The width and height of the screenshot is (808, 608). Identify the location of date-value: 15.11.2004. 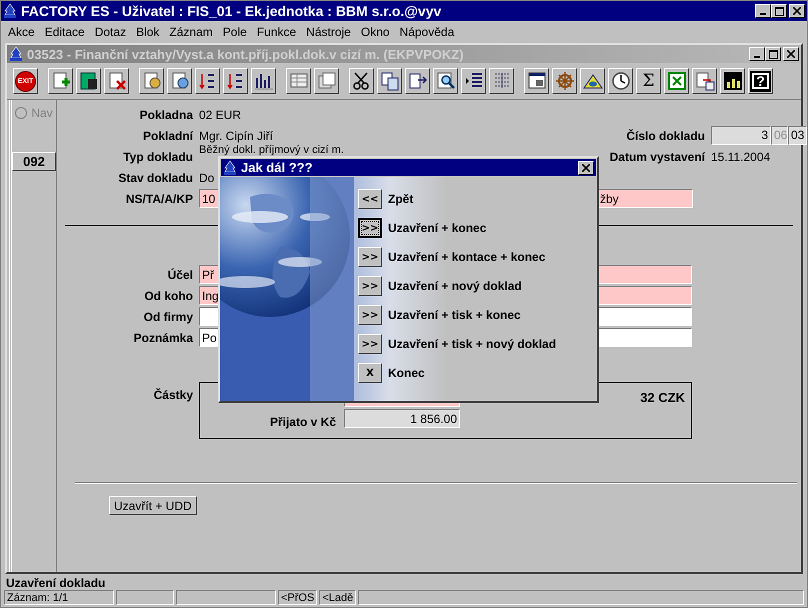
(741, 157).